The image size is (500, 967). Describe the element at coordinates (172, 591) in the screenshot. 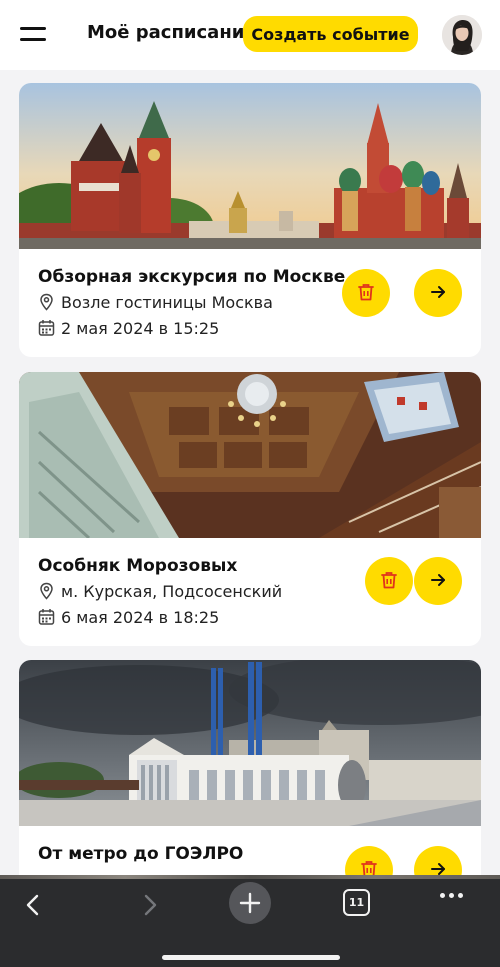

I see `event-location-text: м. Курская, Подсосенский` at that location.